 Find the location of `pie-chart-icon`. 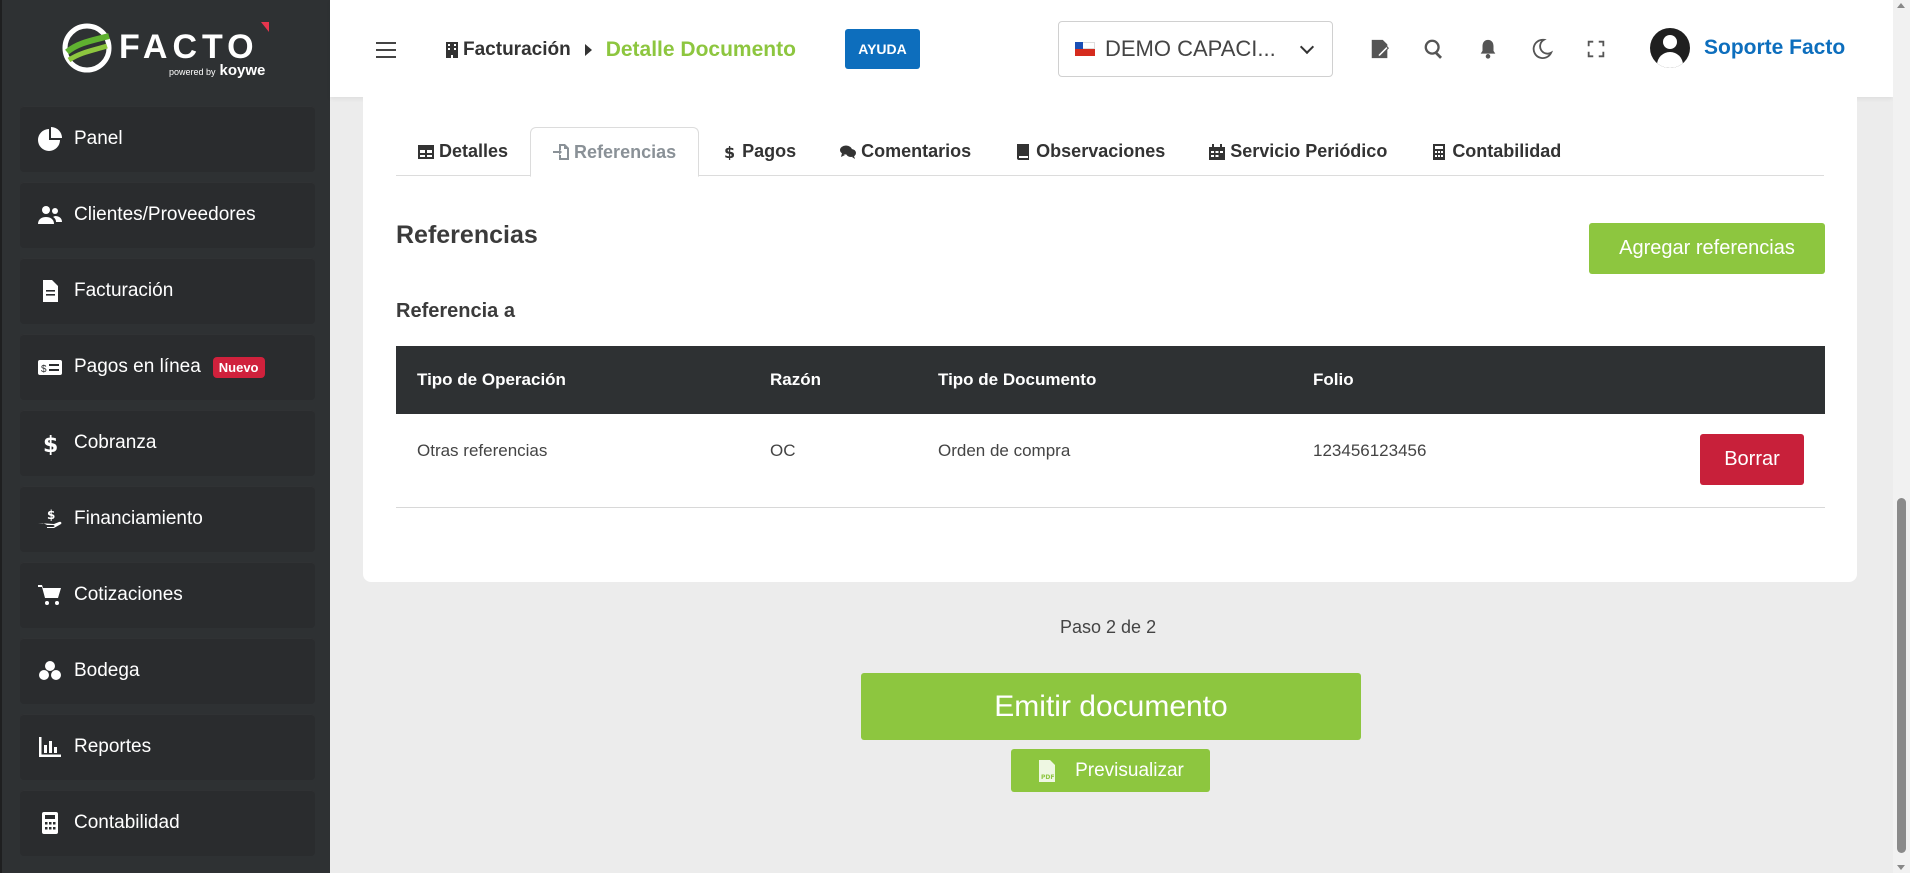

pie-chart-icon is located at coordinates (50, 139).